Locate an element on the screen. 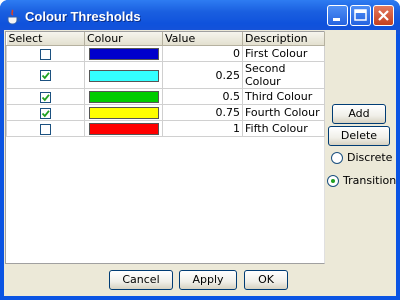  table-row: 1 Fifth Colour is located at coordinates (165, 128).